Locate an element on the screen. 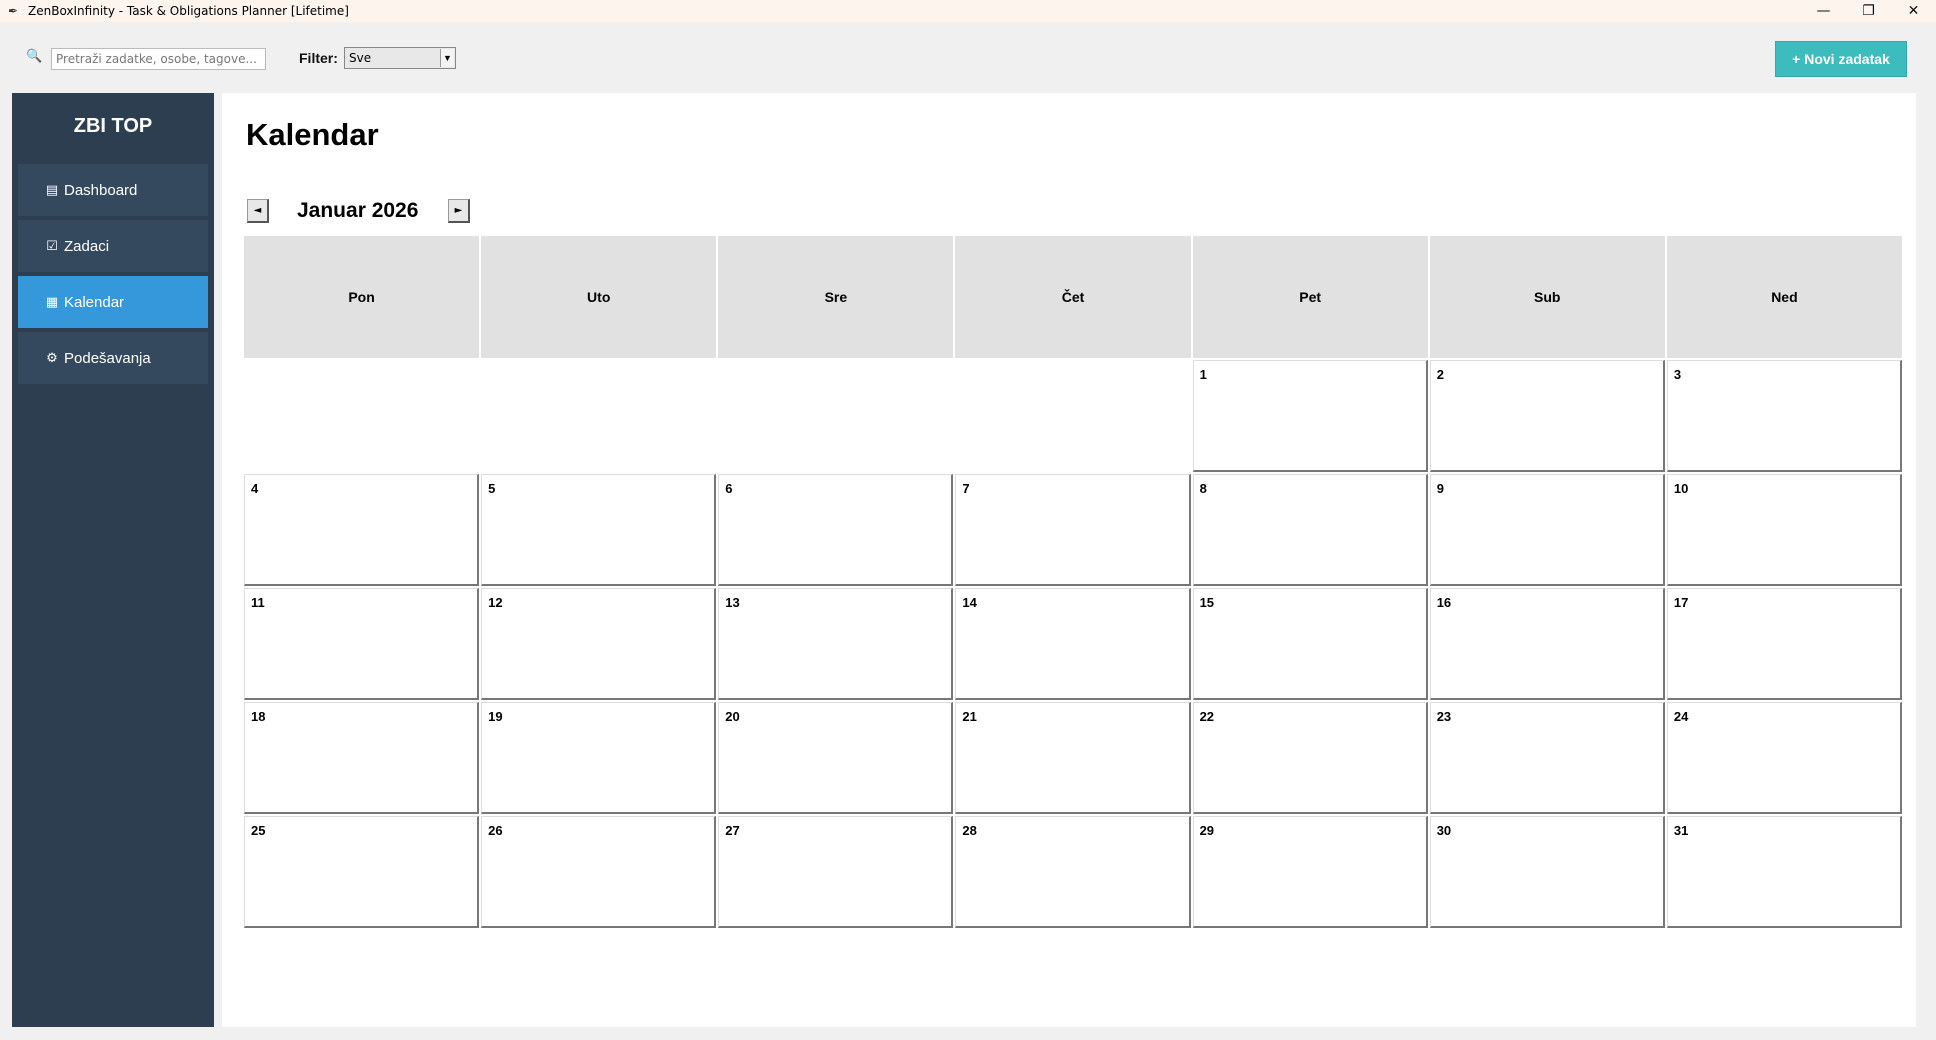  day-number: 31 is located at coordinates (1681, 830).